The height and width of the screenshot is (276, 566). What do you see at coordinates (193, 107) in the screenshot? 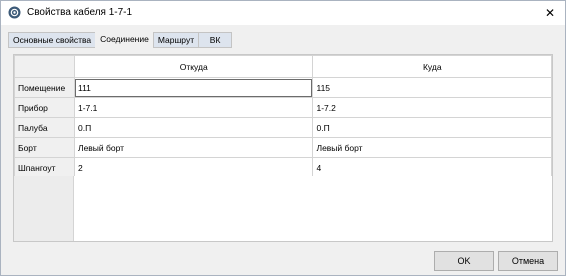
I see `cell-device-from: 1-7.1` at bounding box center [193, 107].